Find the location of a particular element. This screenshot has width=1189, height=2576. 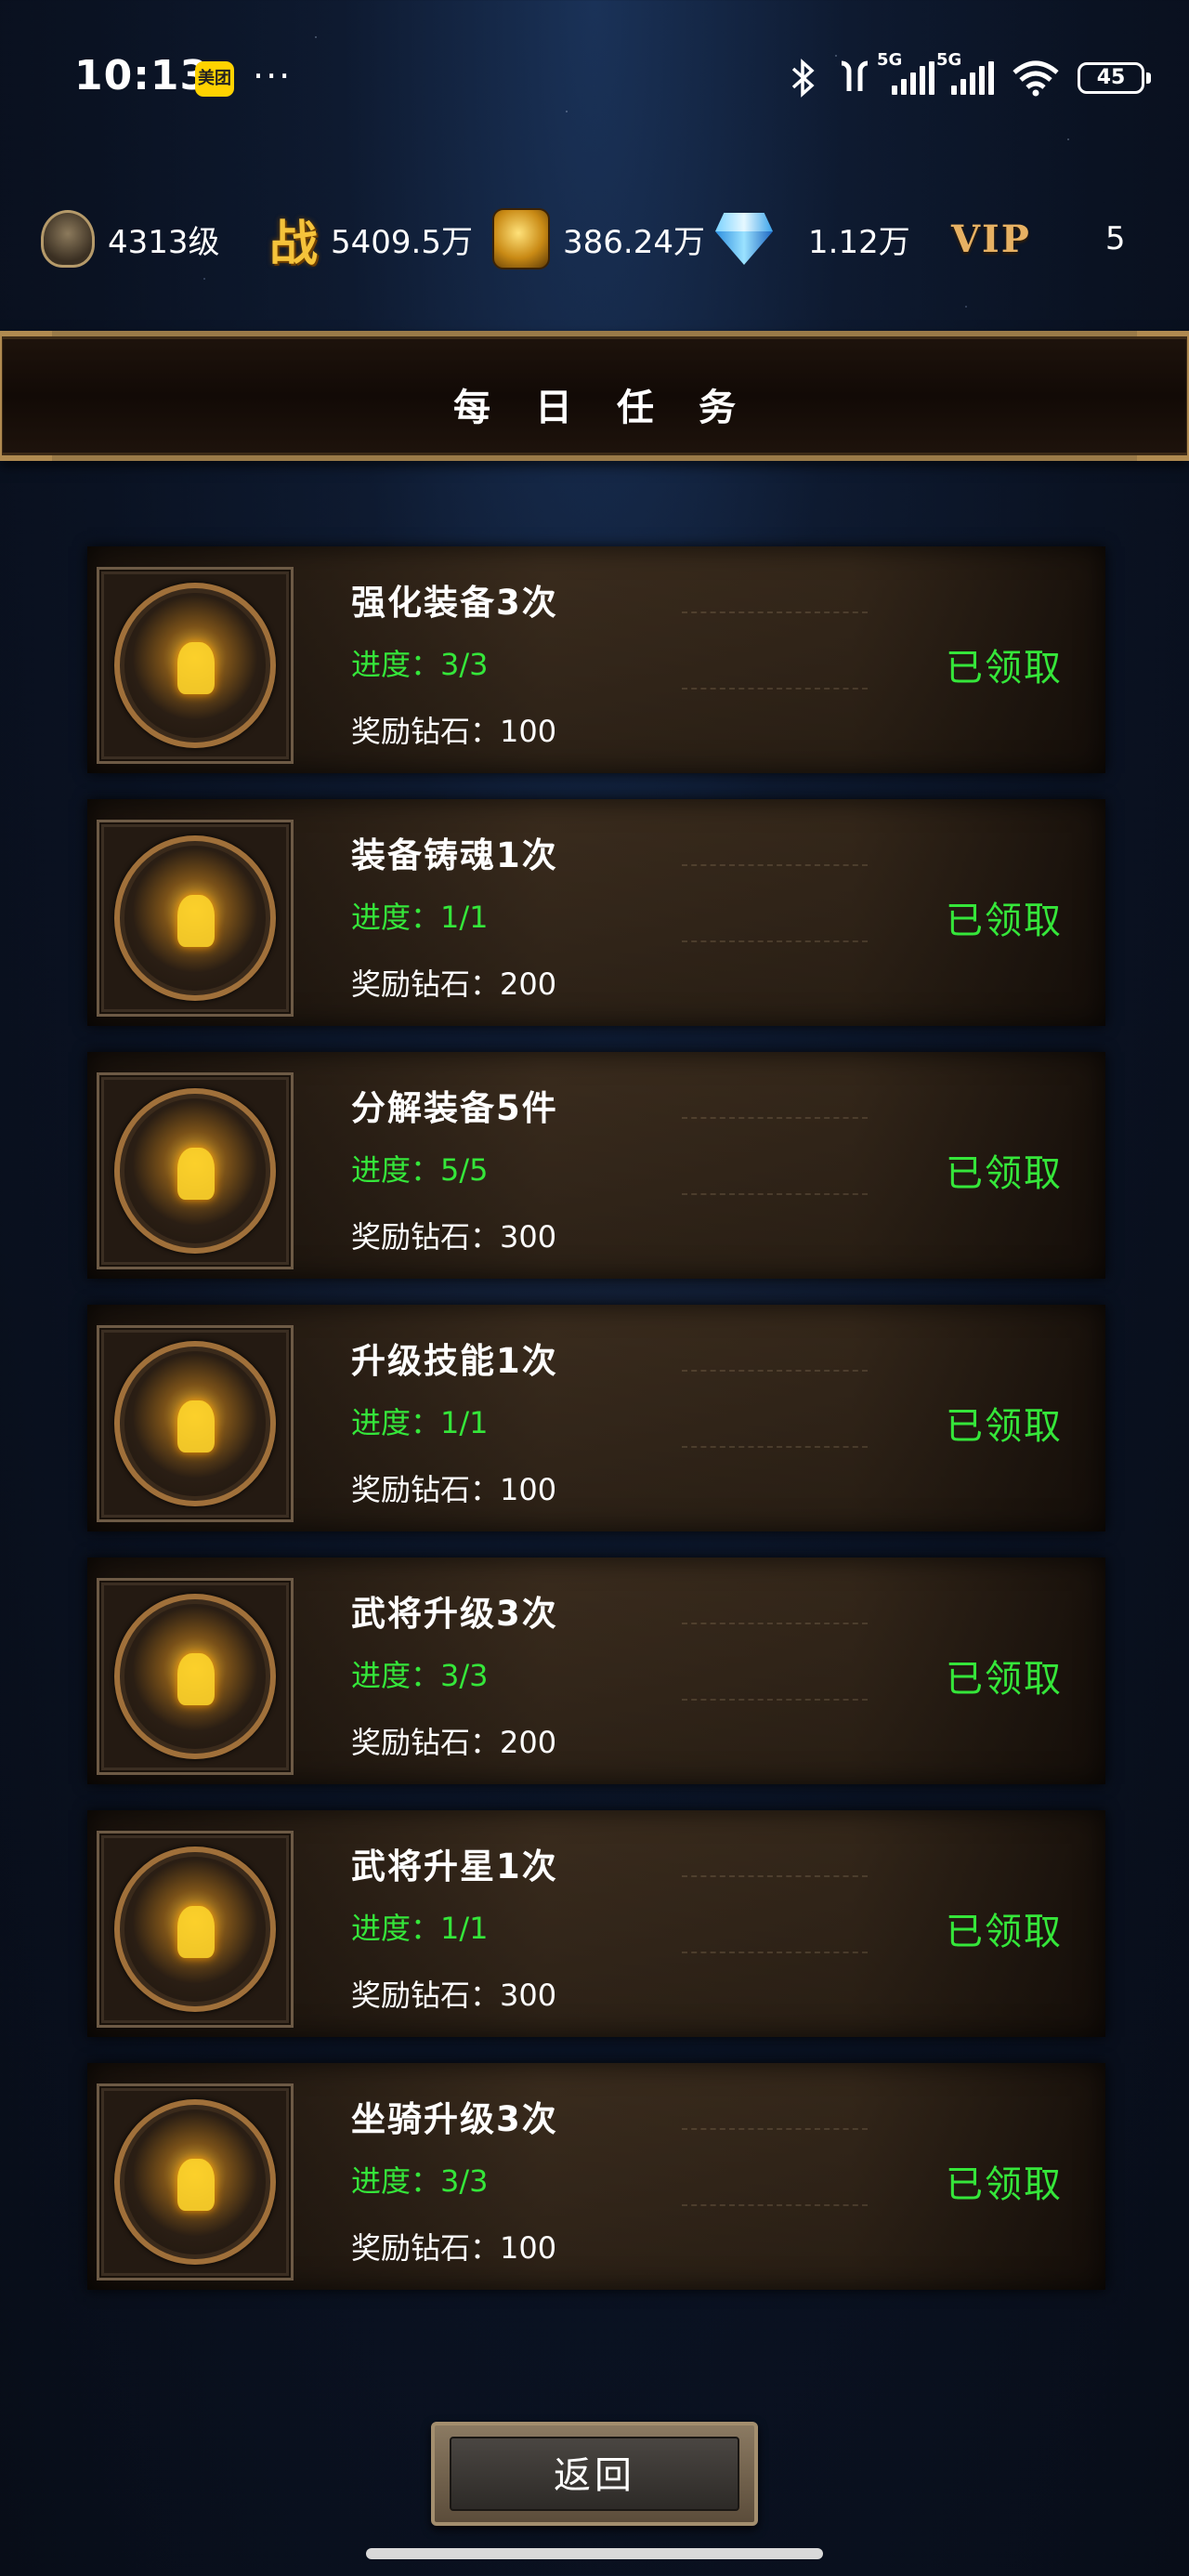

gold-value: 386.24万 is located at coordinates (634, 242).